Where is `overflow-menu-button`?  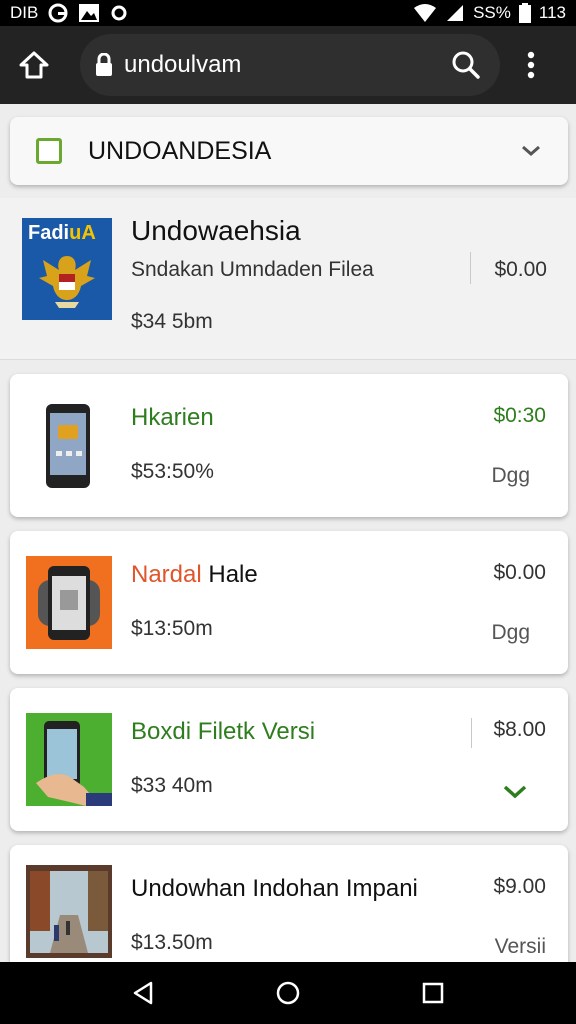
overflow-menu-button is located at coordinates (531, 65).